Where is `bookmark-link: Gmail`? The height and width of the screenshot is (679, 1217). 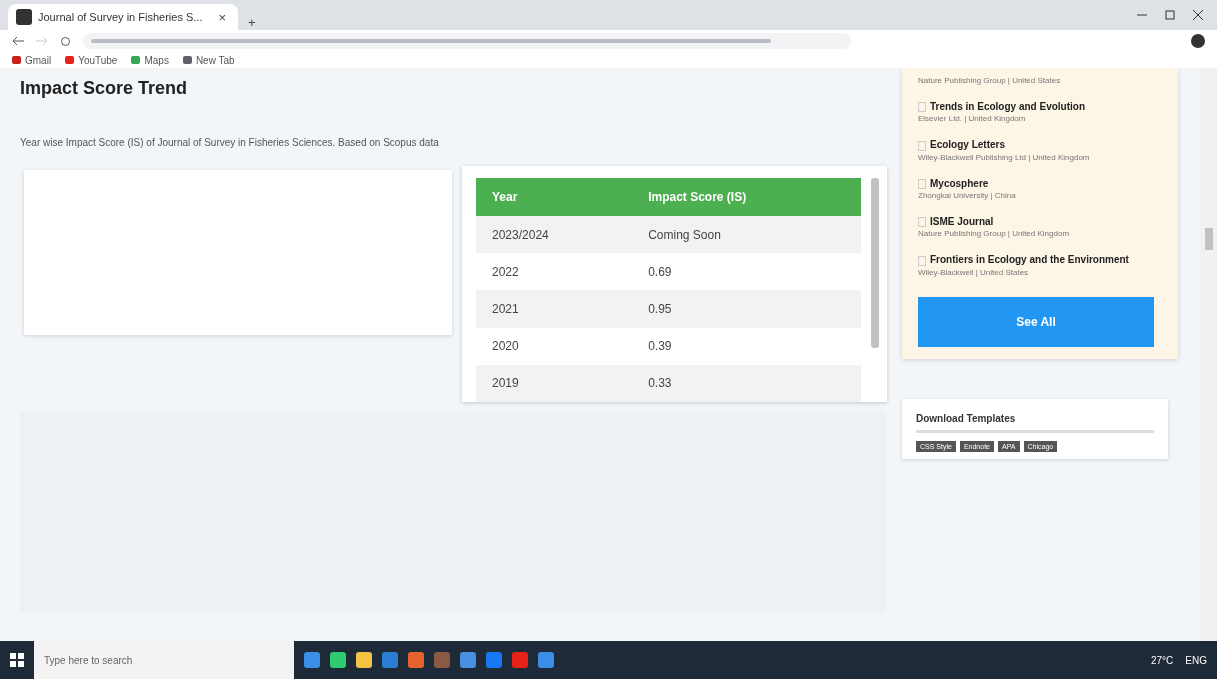
bookmark-link: Gmail is located at coordinates (32, 60).